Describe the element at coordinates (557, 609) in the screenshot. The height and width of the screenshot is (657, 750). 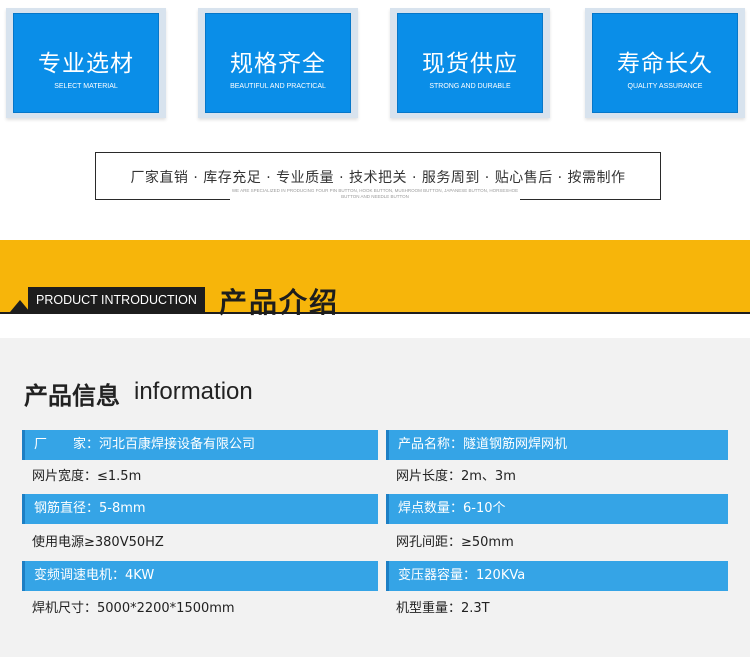
I see `spec-row-machine-weight: 机型重量：2.3T` at that location.